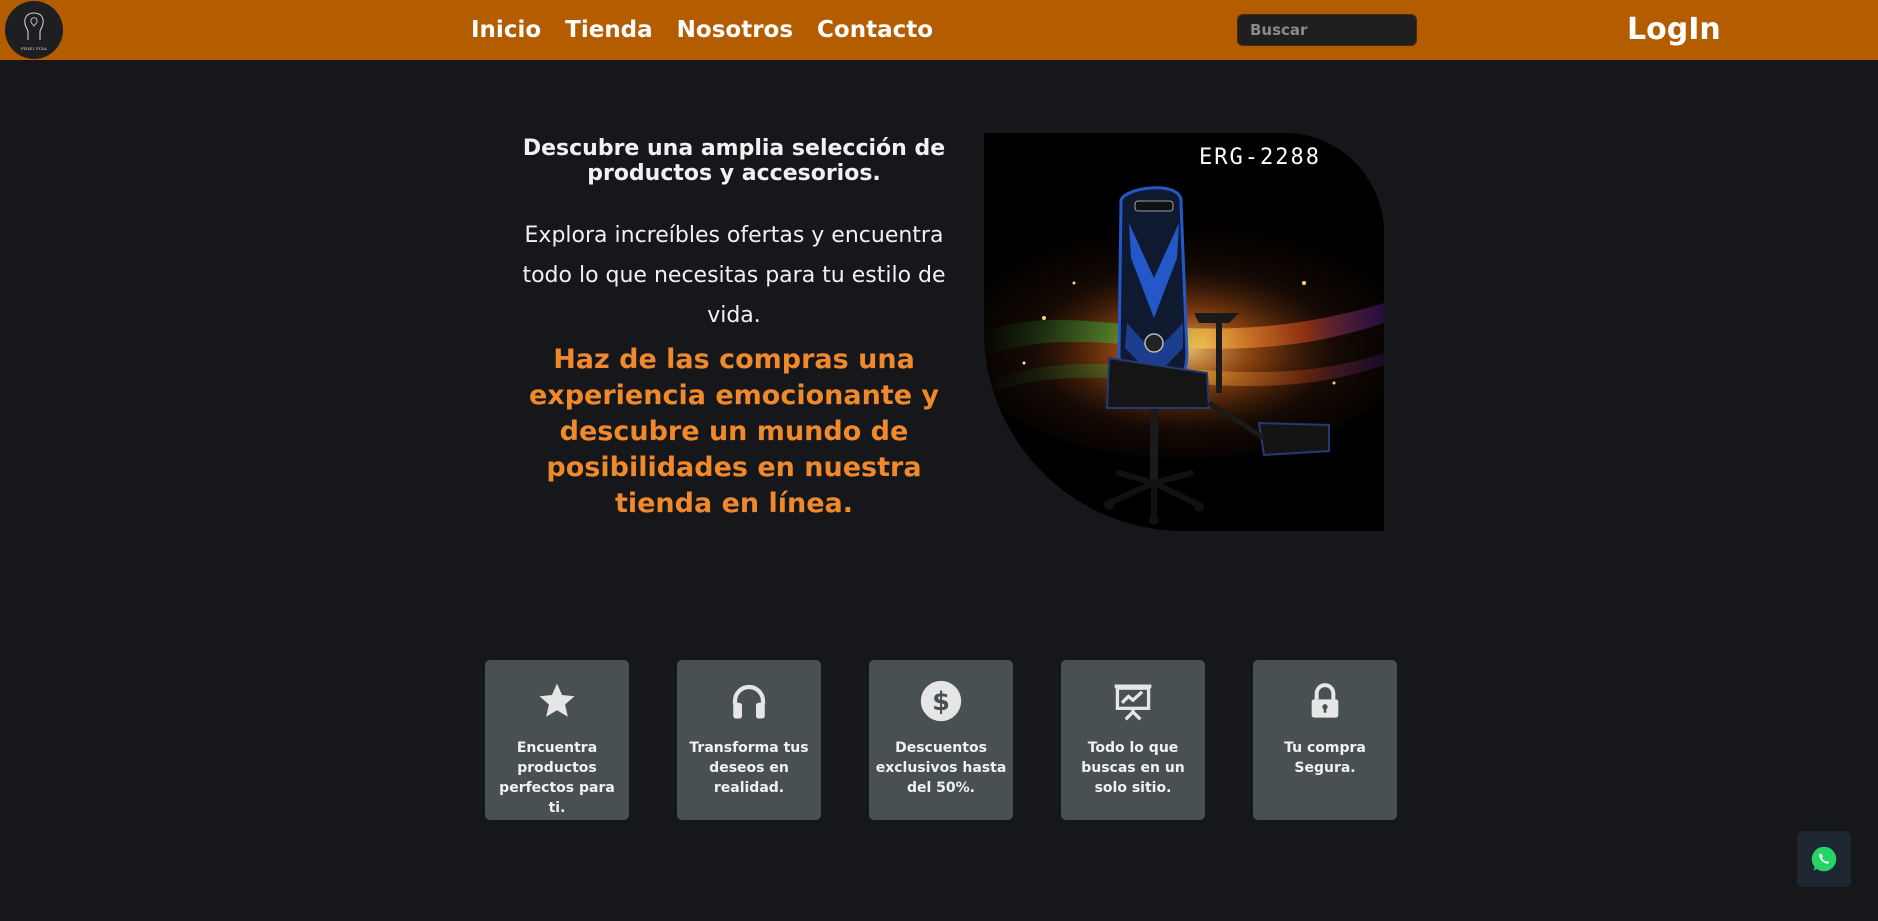 The height and width of the screenshot is (921, 1878). I want to click on head-logo-icon, so click(34, 26).